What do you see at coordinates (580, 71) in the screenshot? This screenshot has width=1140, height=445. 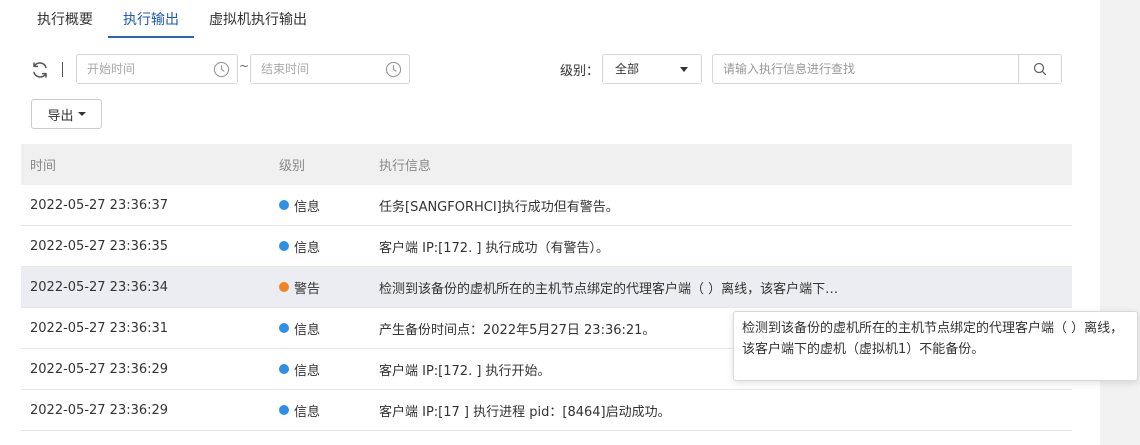 I see `level-filter-label: 级别：` at bounding box center [580, 71].